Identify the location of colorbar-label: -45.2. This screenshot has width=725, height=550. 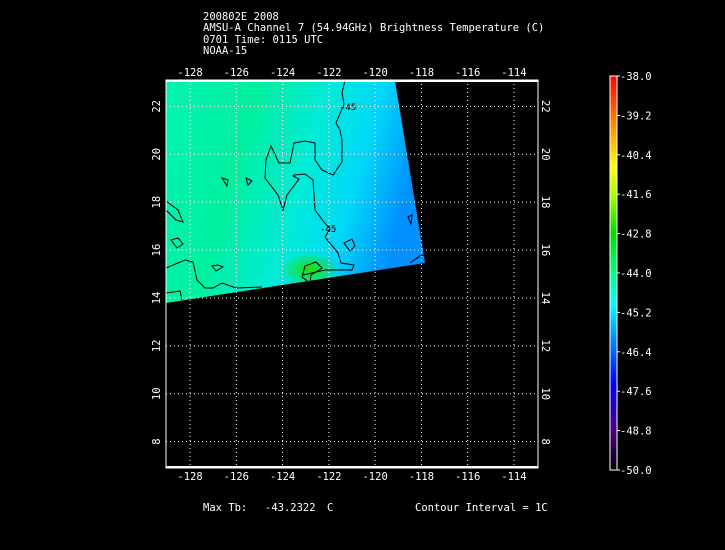
(636, 313).